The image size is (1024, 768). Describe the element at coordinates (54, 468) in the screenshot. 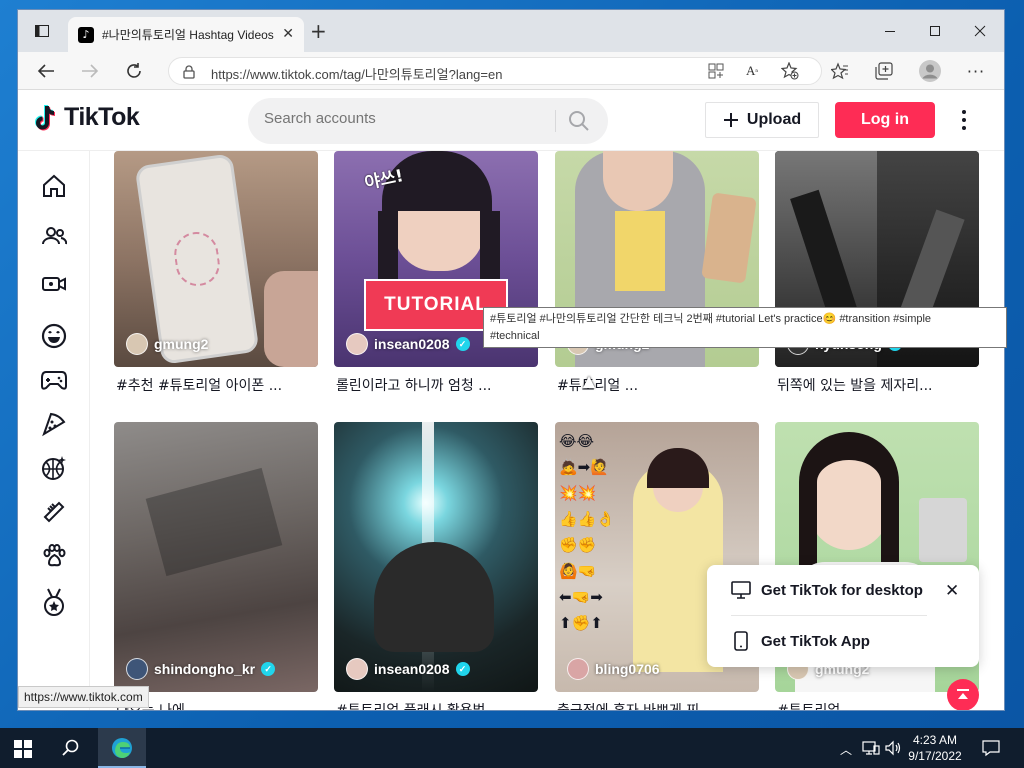

I see `sports-icon` at that location.